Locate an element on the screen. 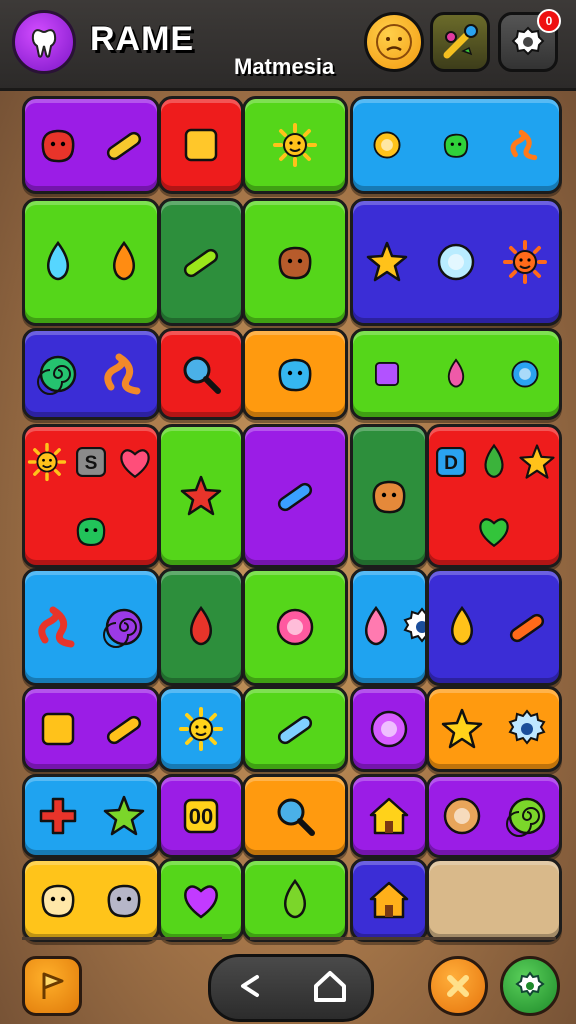  cat-face-icon is located at coordinates (58, 900).